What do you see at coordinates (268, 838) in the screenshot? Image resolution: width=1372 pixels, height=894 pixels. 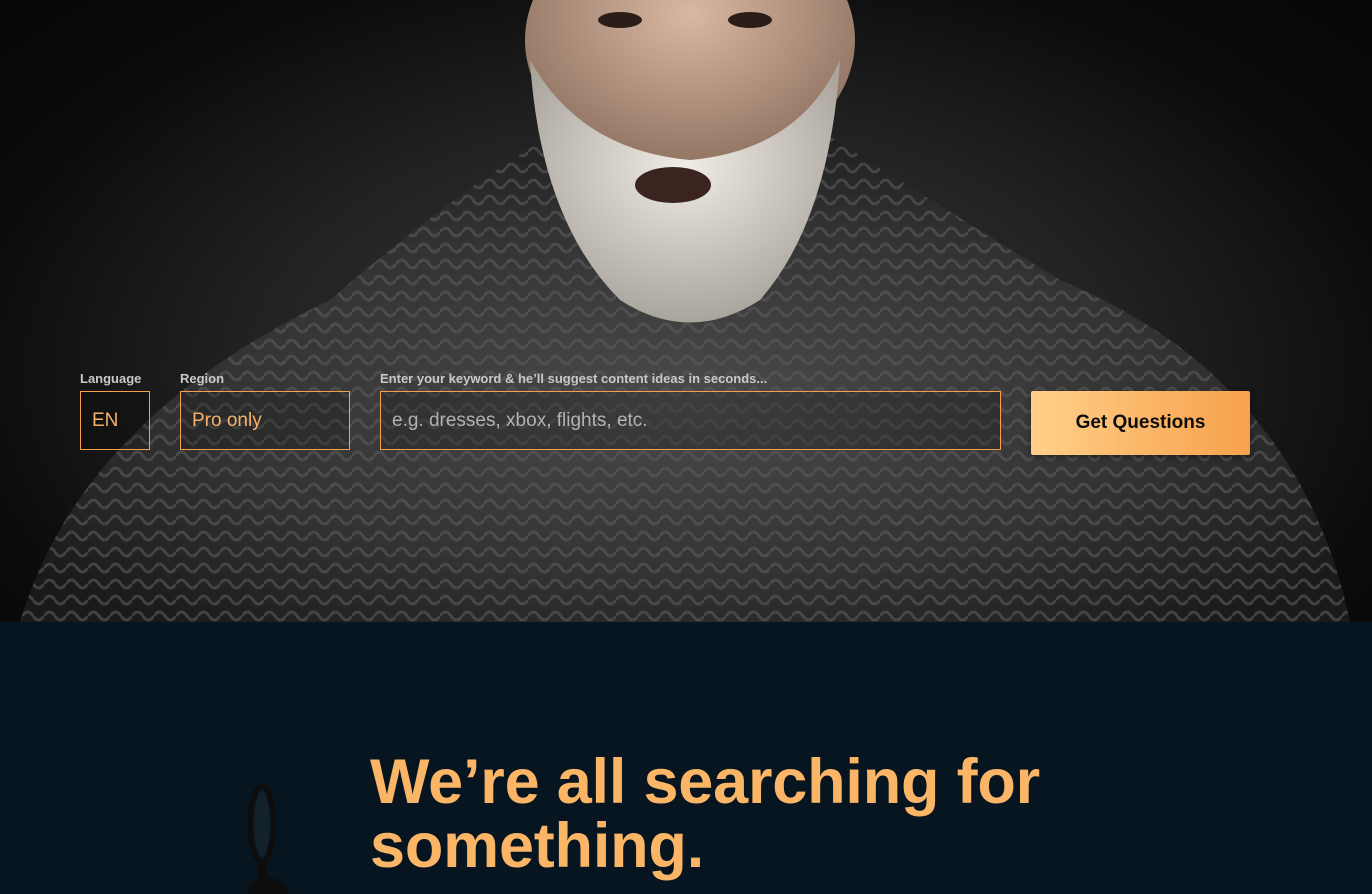 I see `magnifying-glass-icon` at bounding box center [268, 838].